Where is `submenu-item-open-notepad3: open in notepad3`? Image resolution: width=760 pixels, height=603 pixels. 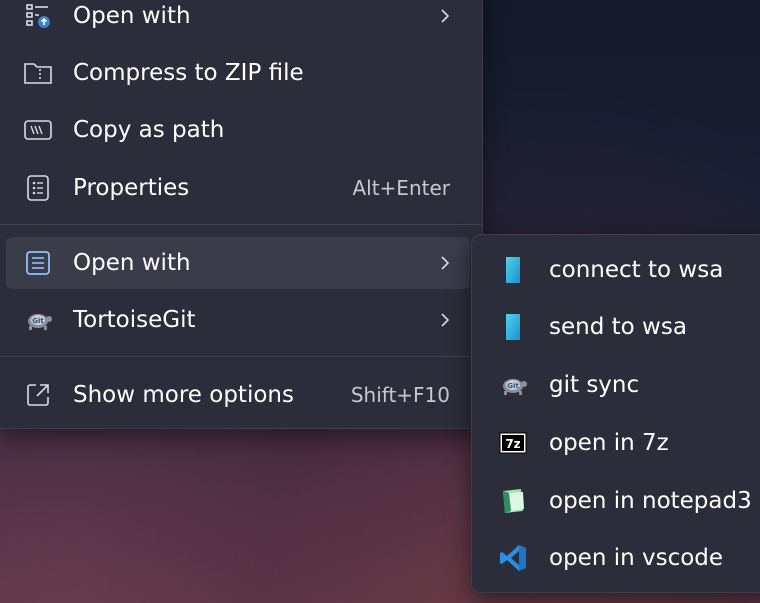 submenu-item-open-notepad3: open in notepad3 is located at coordinates (616, 501).